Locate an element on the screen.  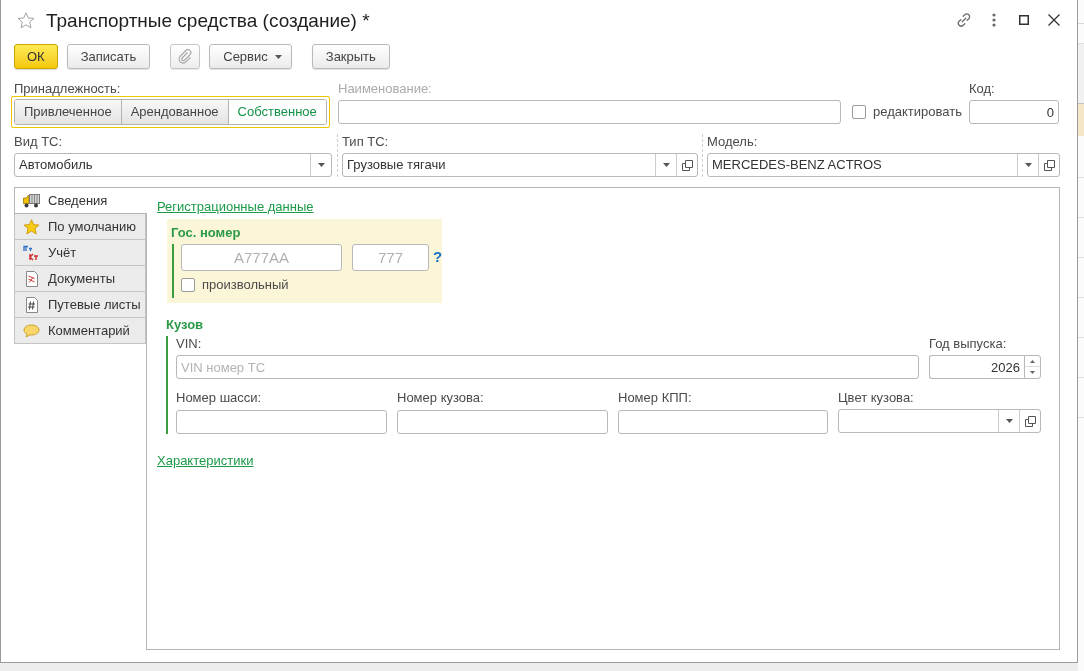
paperclip-icon is located at coordinates (185, 56).